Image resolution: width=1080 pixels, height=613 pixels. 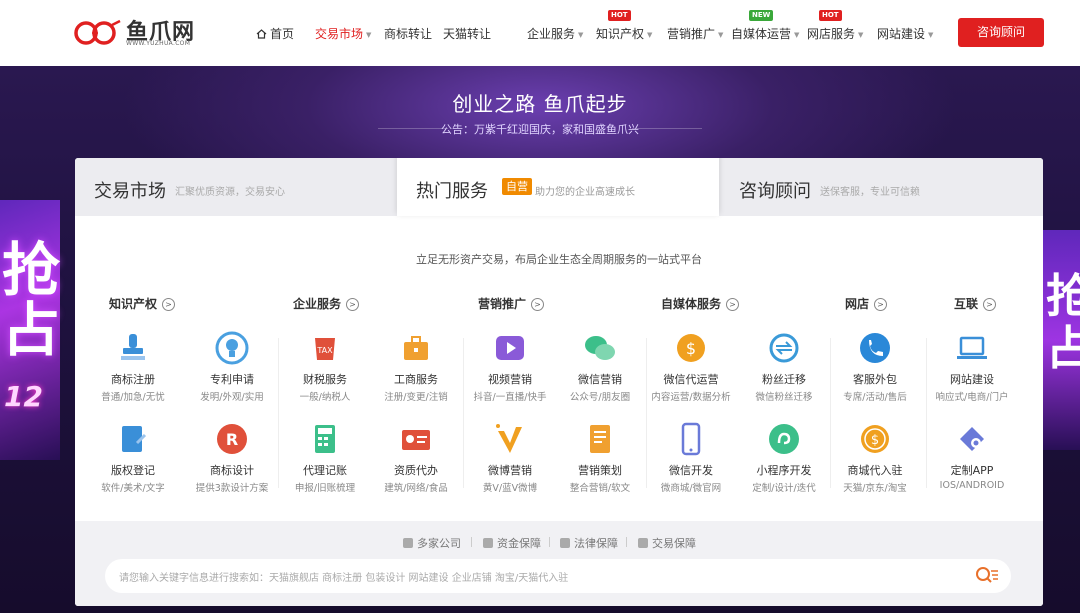 I want to click on service-desc: 响应式/电商/门户, so click(x=972, y=397).